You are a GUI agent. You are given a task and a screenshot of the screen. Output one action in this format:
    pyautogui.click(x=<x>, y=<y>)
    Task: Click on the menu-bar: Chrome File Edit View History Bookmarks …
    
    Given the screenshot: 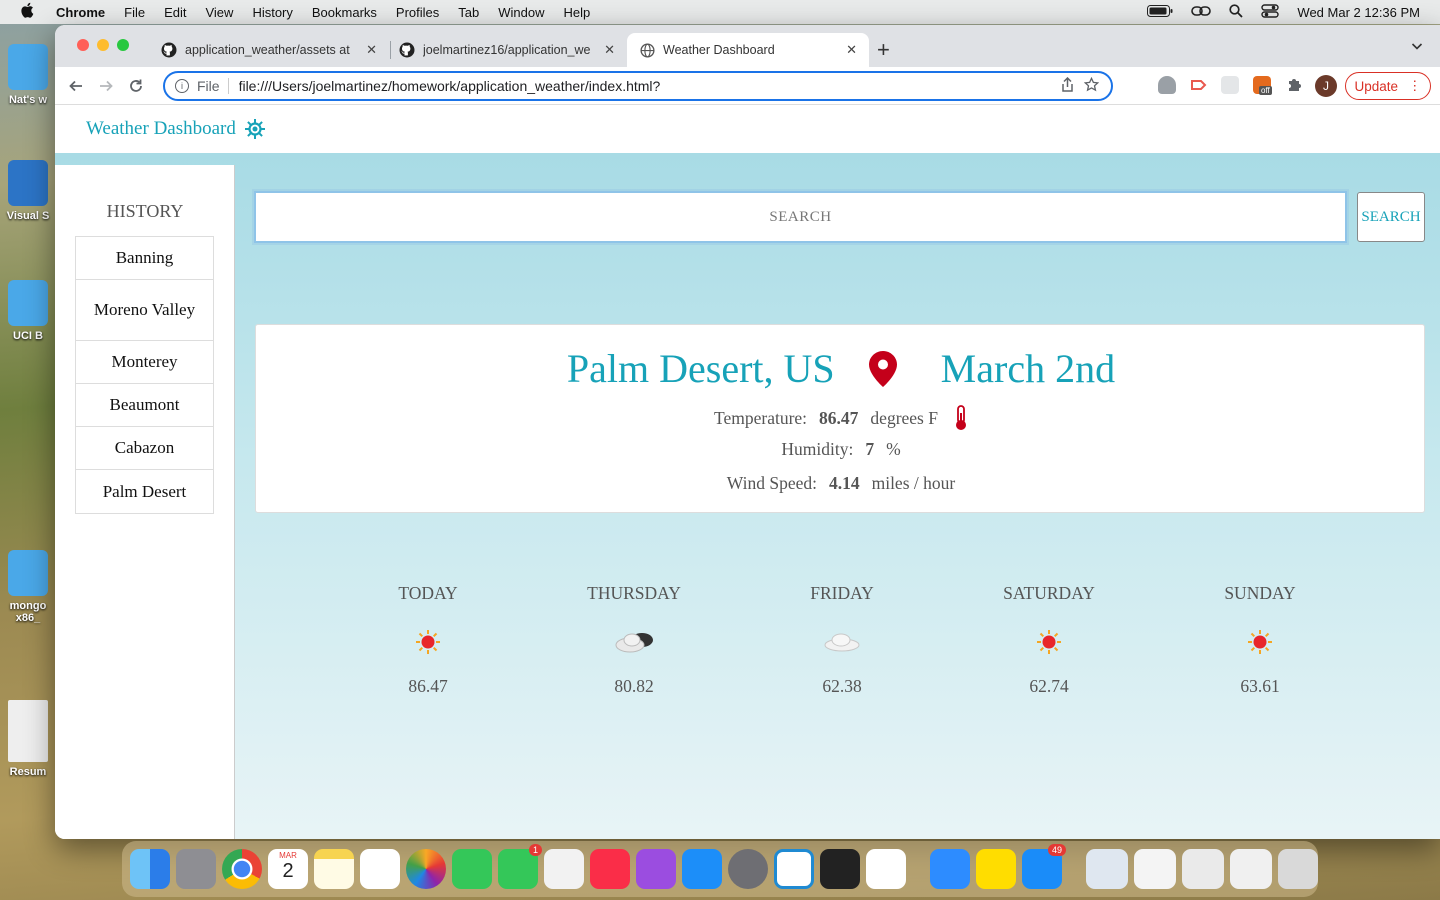 What is the action you would take?
    pyautogui.click(x=720, y=12)
    